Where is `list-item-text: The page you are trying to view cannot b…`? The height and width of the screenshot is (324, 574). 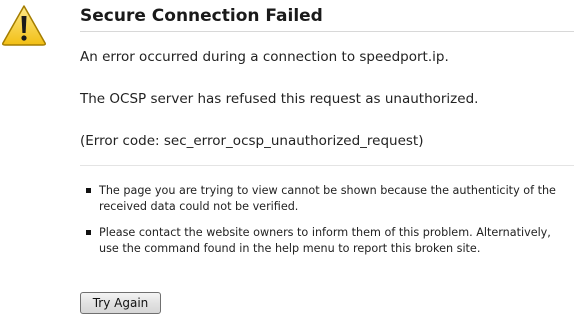 list-item-text: The page you are trying to view cannot b… is located at coordinates (327, 198).